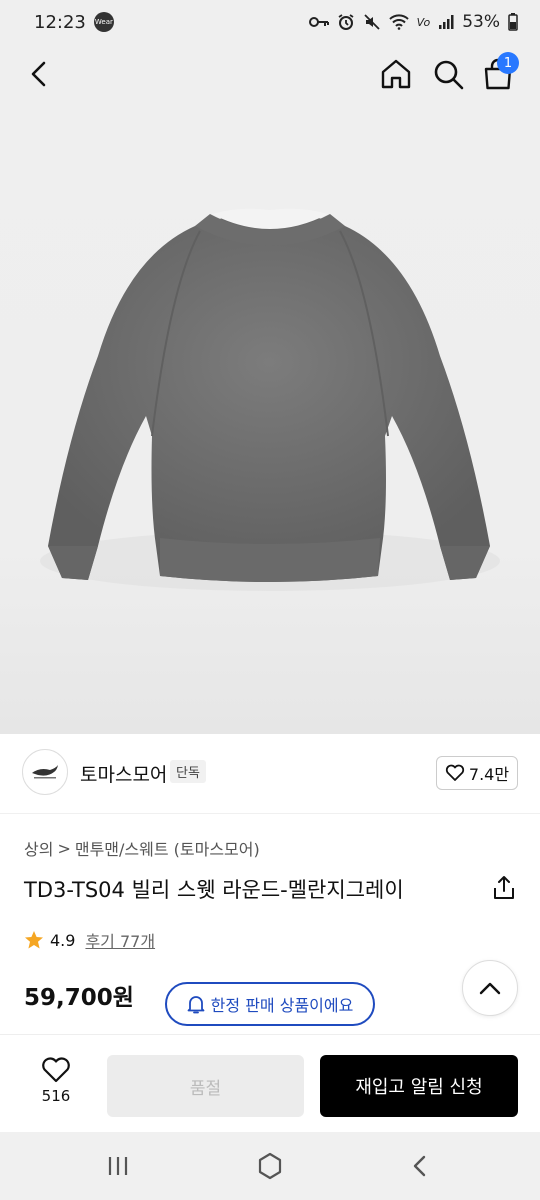  Describe the element at coordinates (120, 940) in the screenshot. I see `review-link: 후기 77개` at that location.